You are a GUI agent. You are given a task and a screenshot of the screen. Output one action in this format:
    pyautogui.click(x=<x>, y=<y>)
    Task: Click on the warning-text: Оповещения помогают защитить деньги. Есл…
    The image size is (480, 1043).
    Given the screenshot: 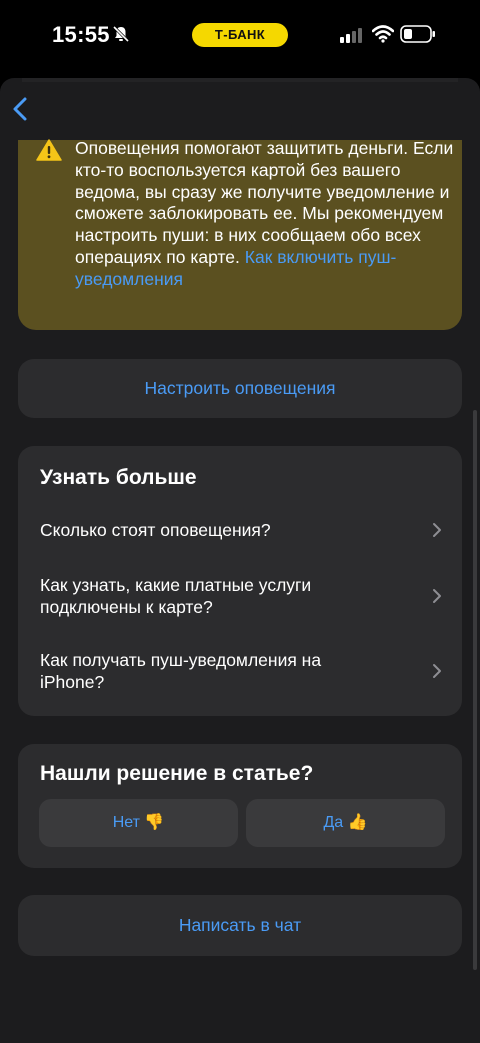 What is the action you would take?
    pyautogui.click(x=265, y=214)
    